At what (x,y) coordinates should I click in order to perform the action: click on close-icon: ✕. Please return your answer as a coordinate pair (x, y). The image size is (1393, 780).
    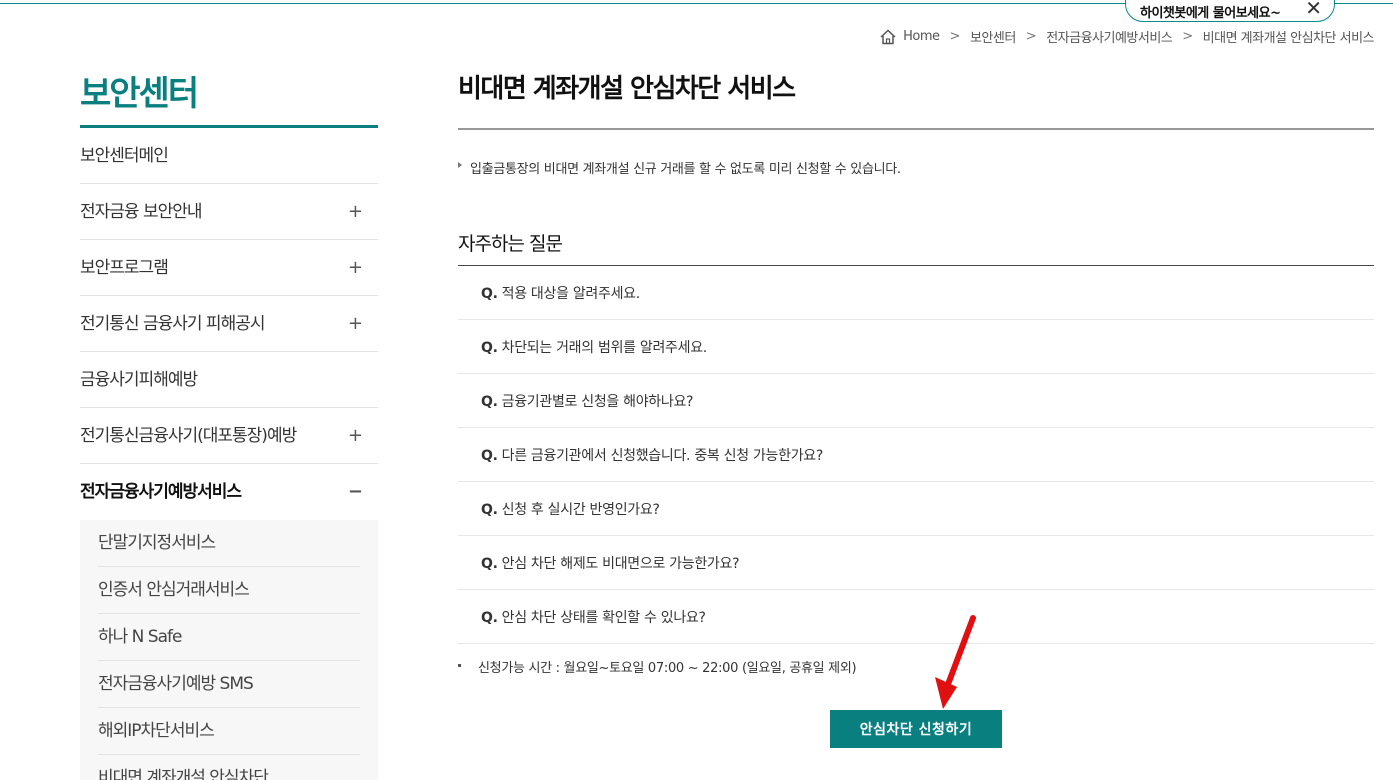
    Looking at the image, I should click on (1313, 9).